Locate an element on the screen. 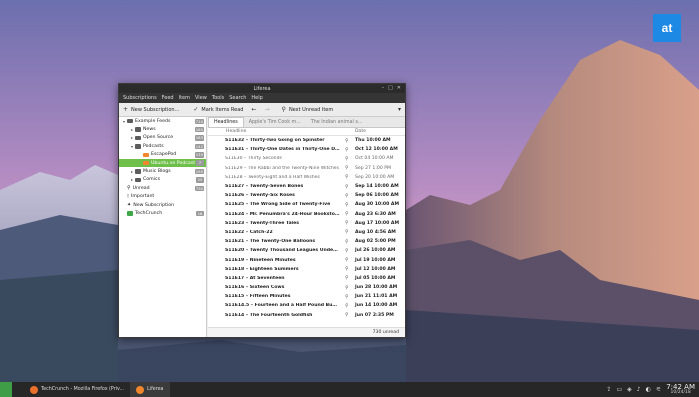  monitor-icon: ▭ is located at coordinates (619, 389).